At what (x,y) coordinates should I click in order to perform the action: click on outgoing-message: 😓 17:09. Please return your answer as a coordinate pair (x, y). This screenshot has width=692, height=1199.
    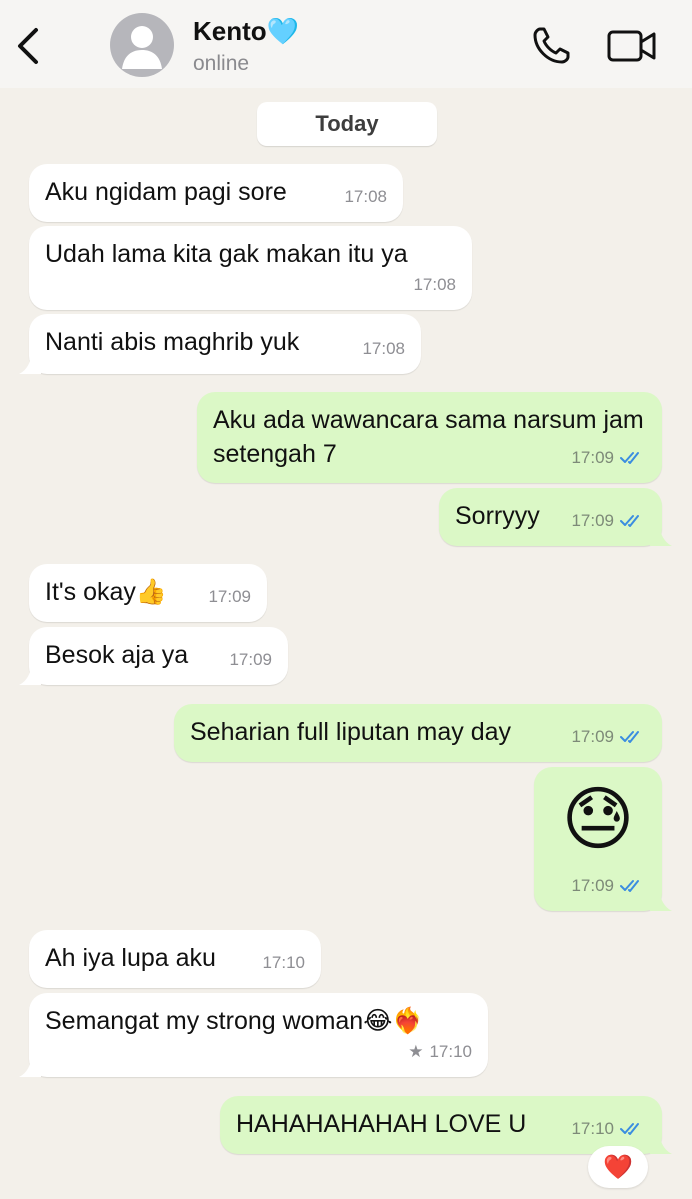
    Looking at the image, I should click on (603, 839).